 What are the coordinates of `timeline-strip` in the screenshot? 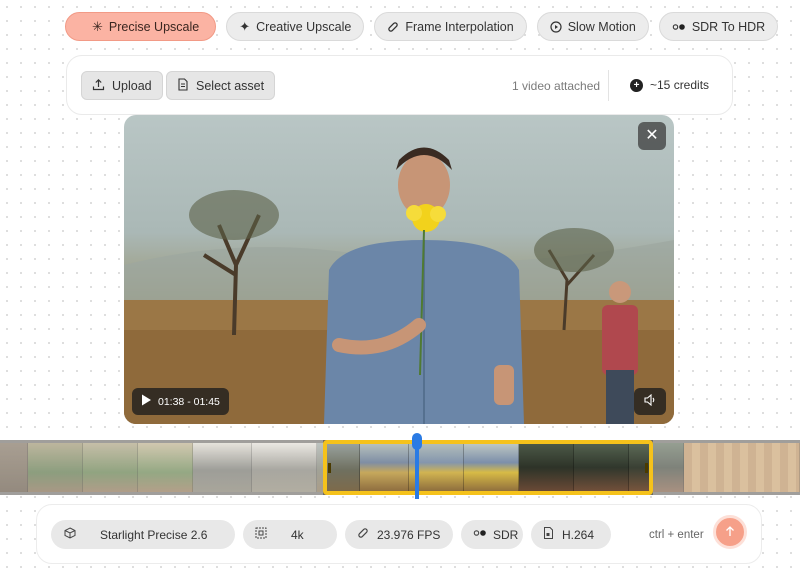 It's located at (400, 467).